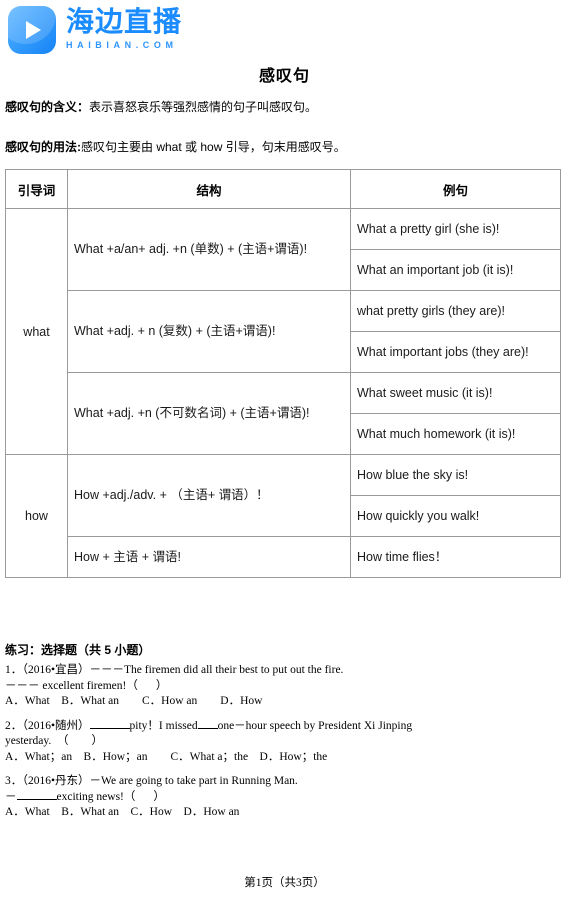 The image size is (569, 899). I want to click on table-header-row: 引导词 结构 例句, so click(283, 189).